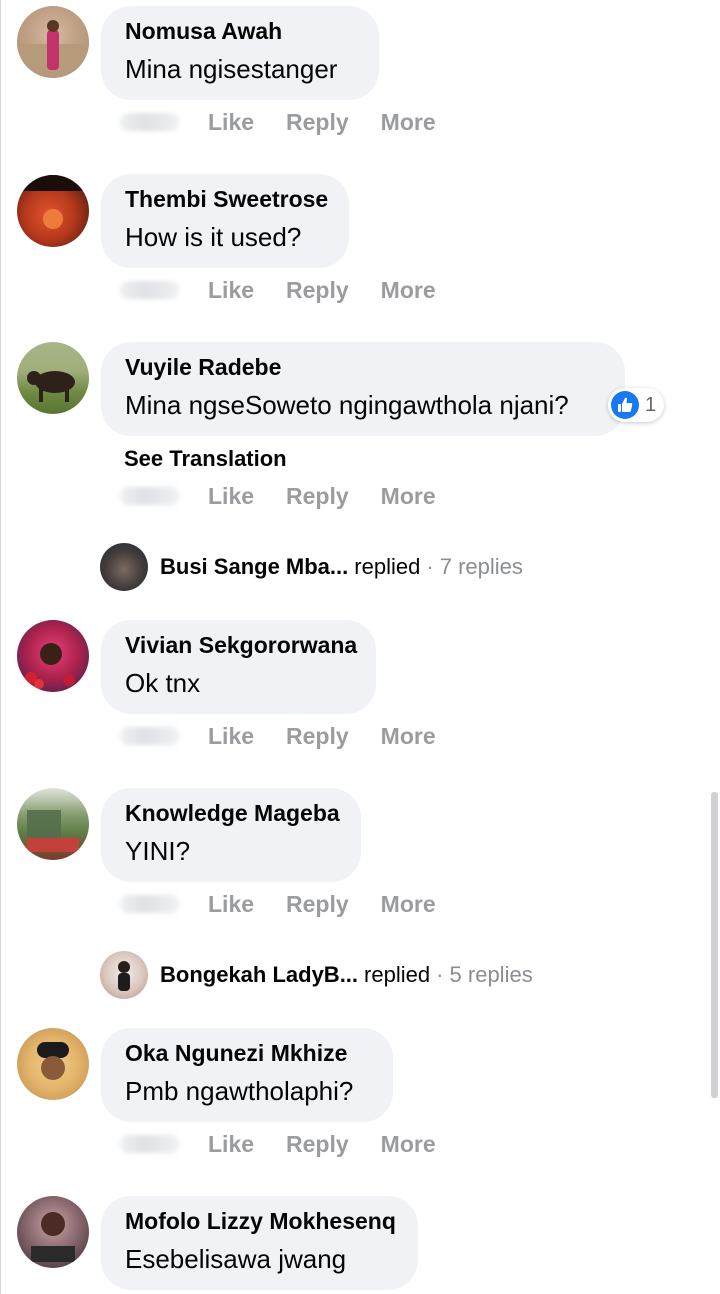 The height and width of the screenshot is (1294, 720). What do you see at coordinates (714, 945) in the screenshot?
I see `scrollbar` at bounding box center [714, 945].